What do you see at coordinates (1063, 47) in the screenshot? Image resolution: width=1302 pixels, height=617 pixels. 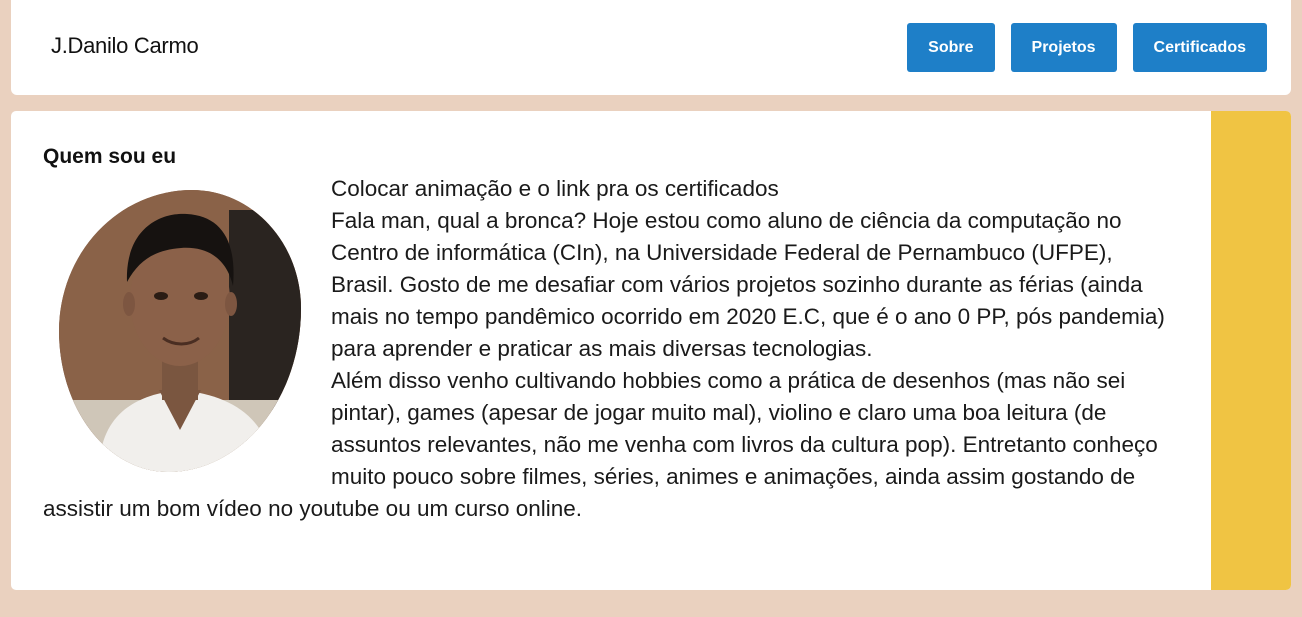 I see `nav-projetos-button: Projetos` at bounding box center [1063, 47].